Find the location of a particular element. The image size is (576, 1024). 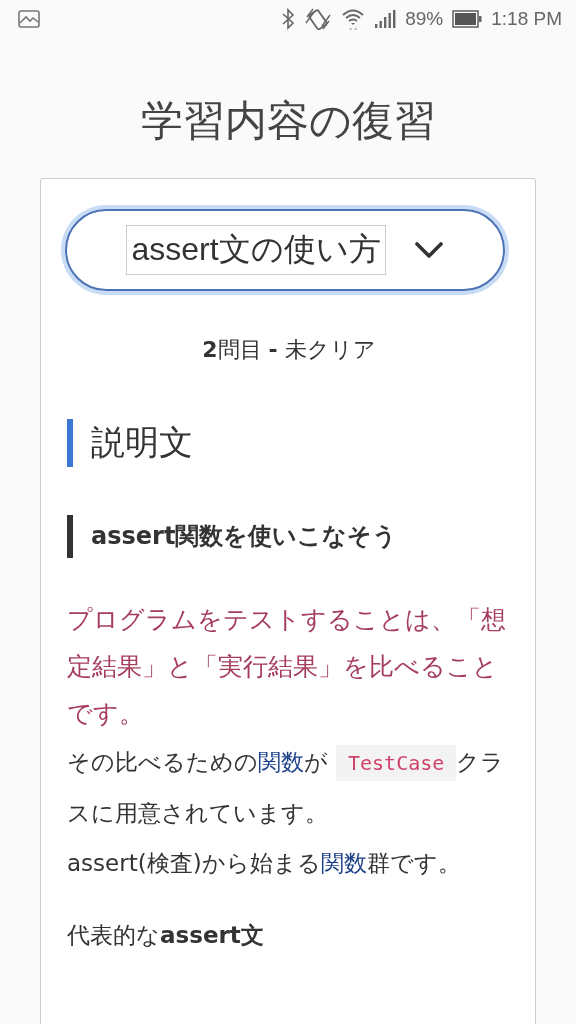

status-time: 1:18 PM is located at coordinates (526, 19).